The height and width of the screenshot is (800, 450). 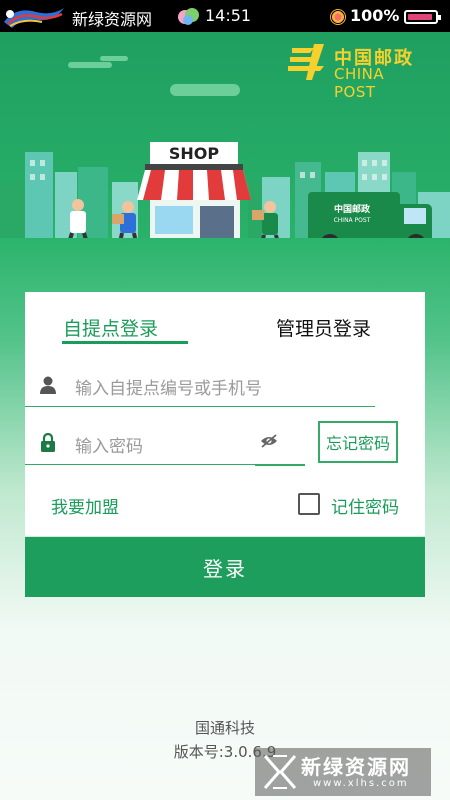 What do you see at coordinates (110, 327) in the screenshot?
I see `tab-pickup-login: 自提点登录` at bounding box center [110, 327].